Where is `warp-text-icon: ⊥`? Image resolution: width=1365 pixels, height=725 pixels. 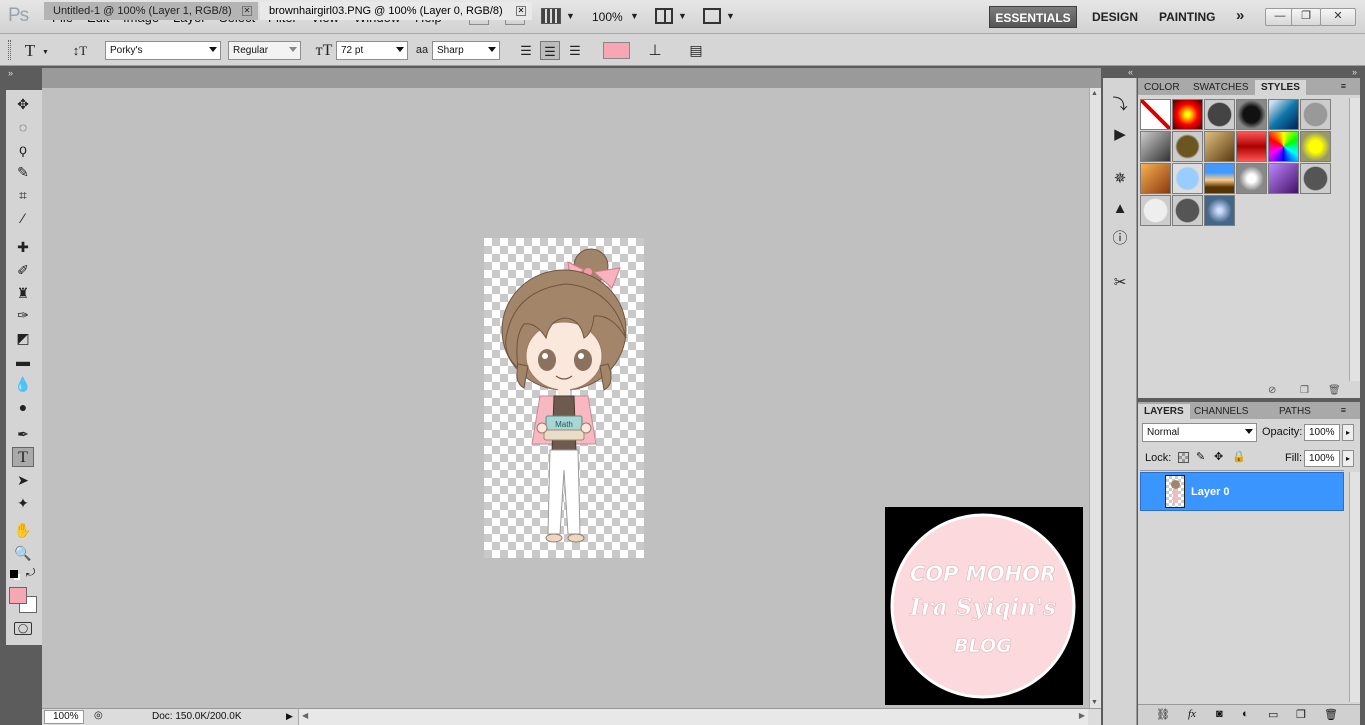 warp-text-icon: ⊥ is located at coordinates (655, 50).